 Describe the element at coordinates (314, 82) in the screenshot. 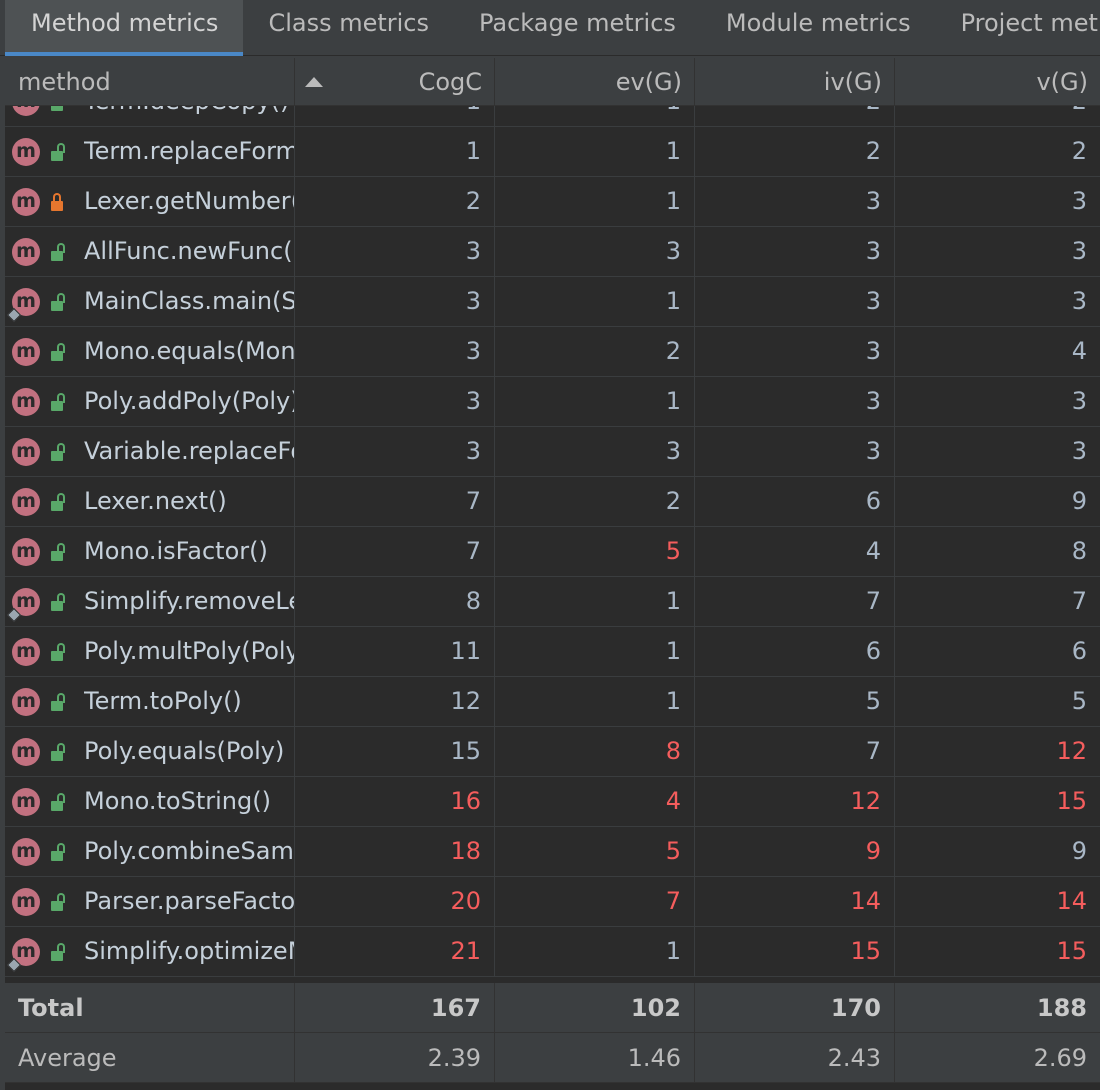

I see `sort-ascending-icon` at that location.